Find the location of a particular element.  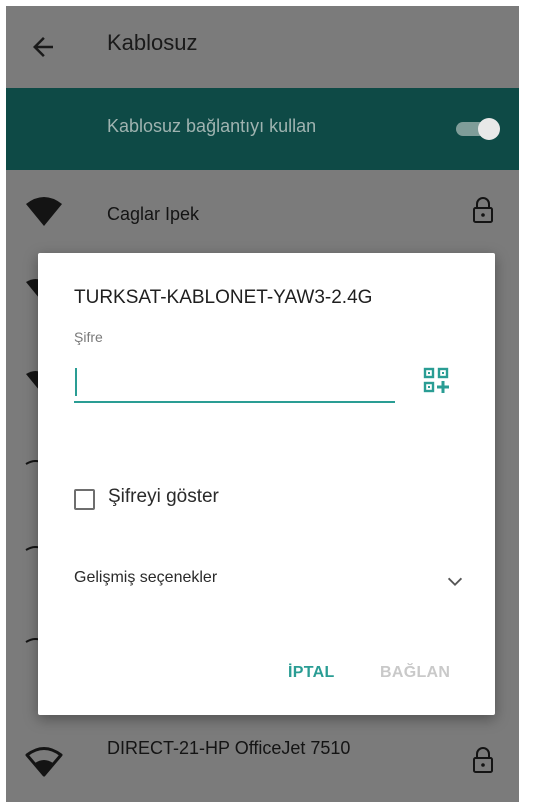

wifi-signal-full-icon is located at coordinates (44, 211).